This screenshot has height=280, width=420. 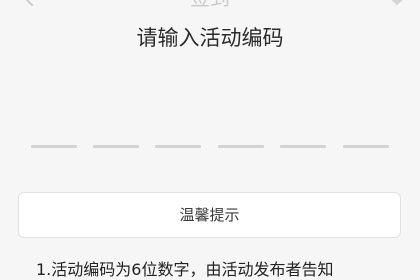 I want to click on activity-code-input, so click(x=210, y=148).